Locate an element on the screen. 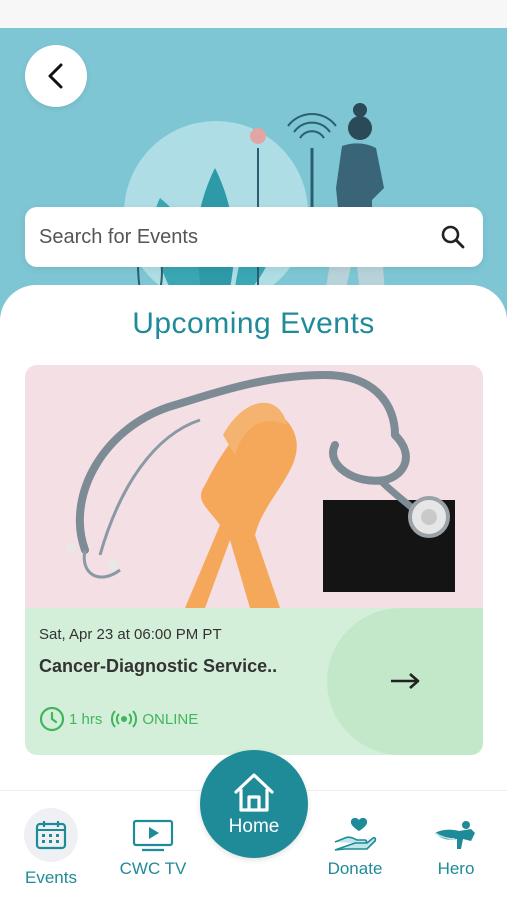 The image size is (507, 900). nav-tv-icon-wrap is located at coordinates (153, 836).